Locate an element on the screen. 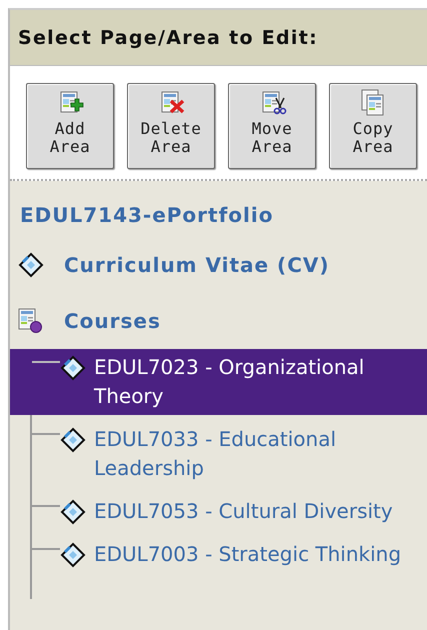 This screenshot has height=630, width=427. tree-item: EDUL7033 - Educational Leadership is located at coordinates (218, 454).